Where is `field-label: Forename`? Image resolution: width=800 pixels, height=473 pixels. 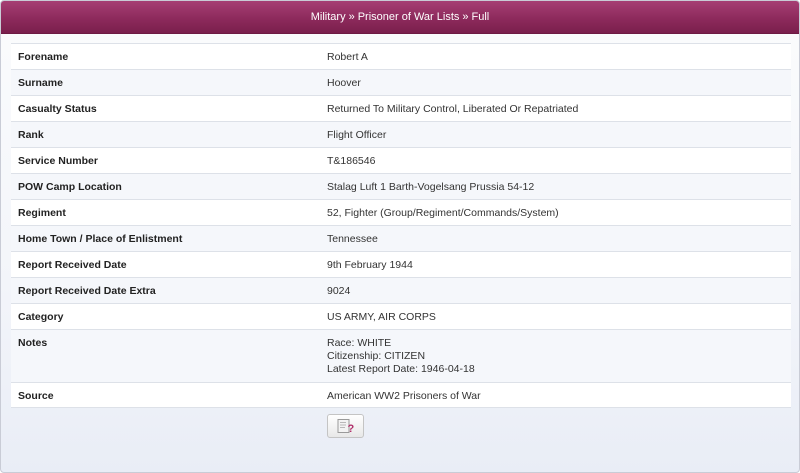 field-label: Forename is located at coordinates (43, 57).